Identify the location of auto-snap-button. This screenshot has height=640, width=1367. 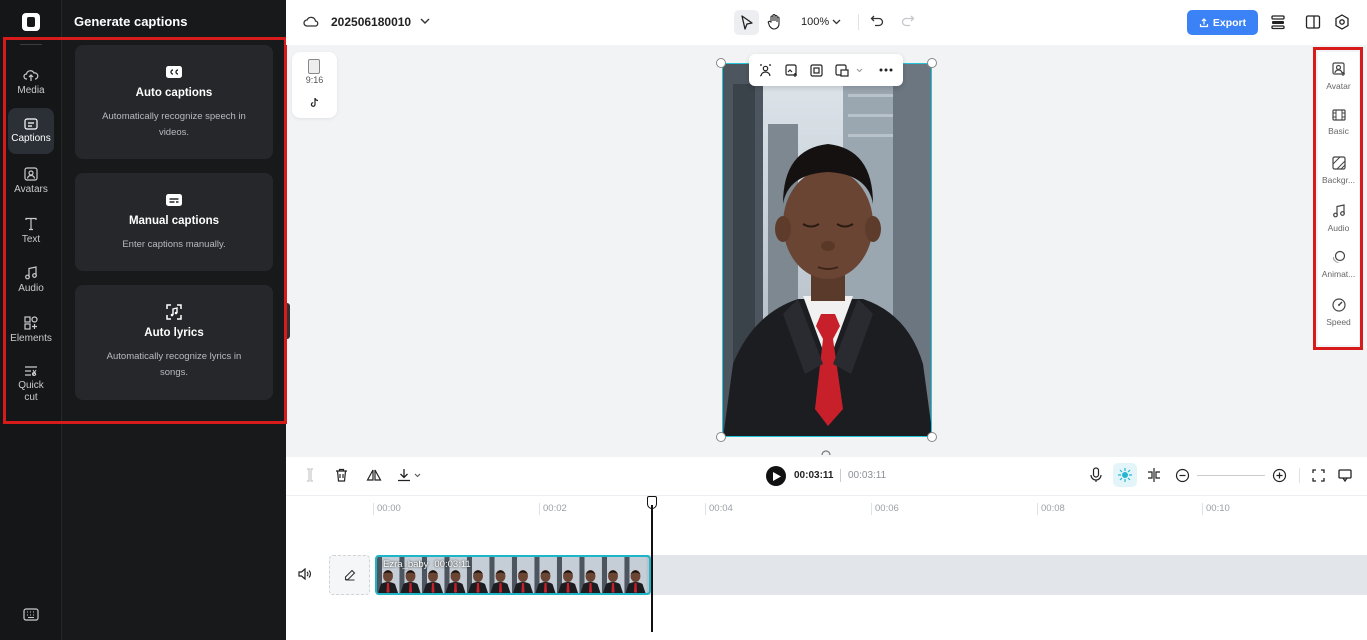
(1125, 475).